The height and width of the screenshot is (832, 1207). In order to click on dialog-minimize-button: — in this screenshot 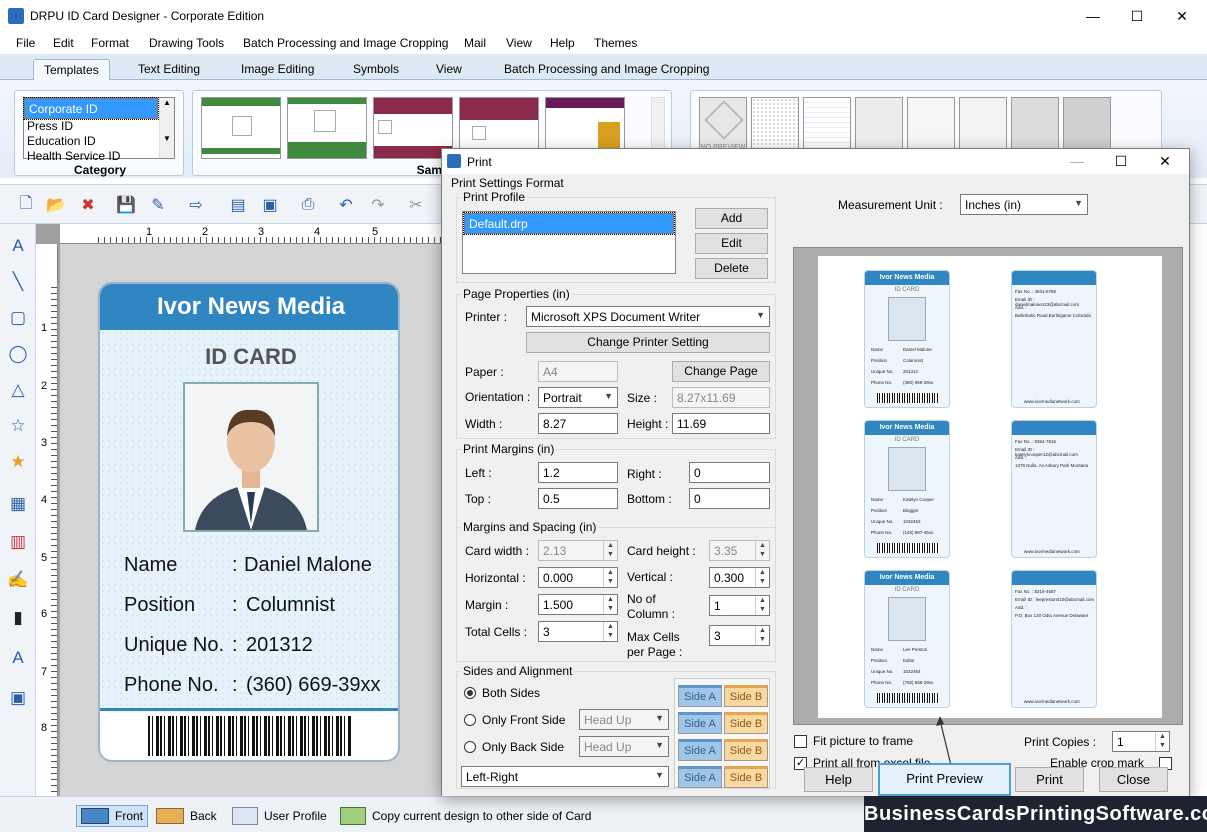, I will do `click(1077, 161)`.